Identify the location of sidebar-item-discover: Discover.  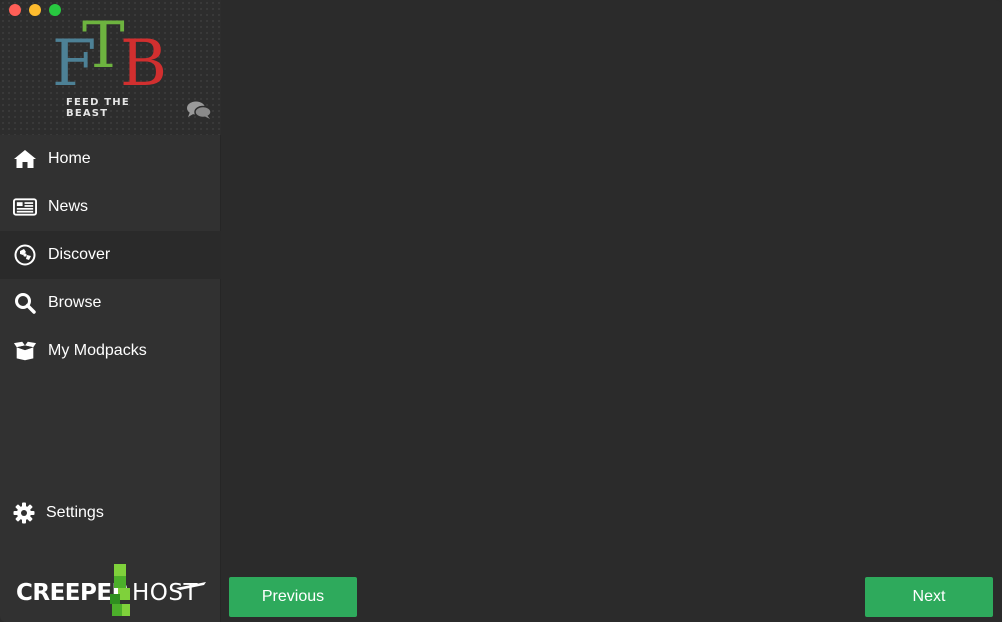
(110, 255).